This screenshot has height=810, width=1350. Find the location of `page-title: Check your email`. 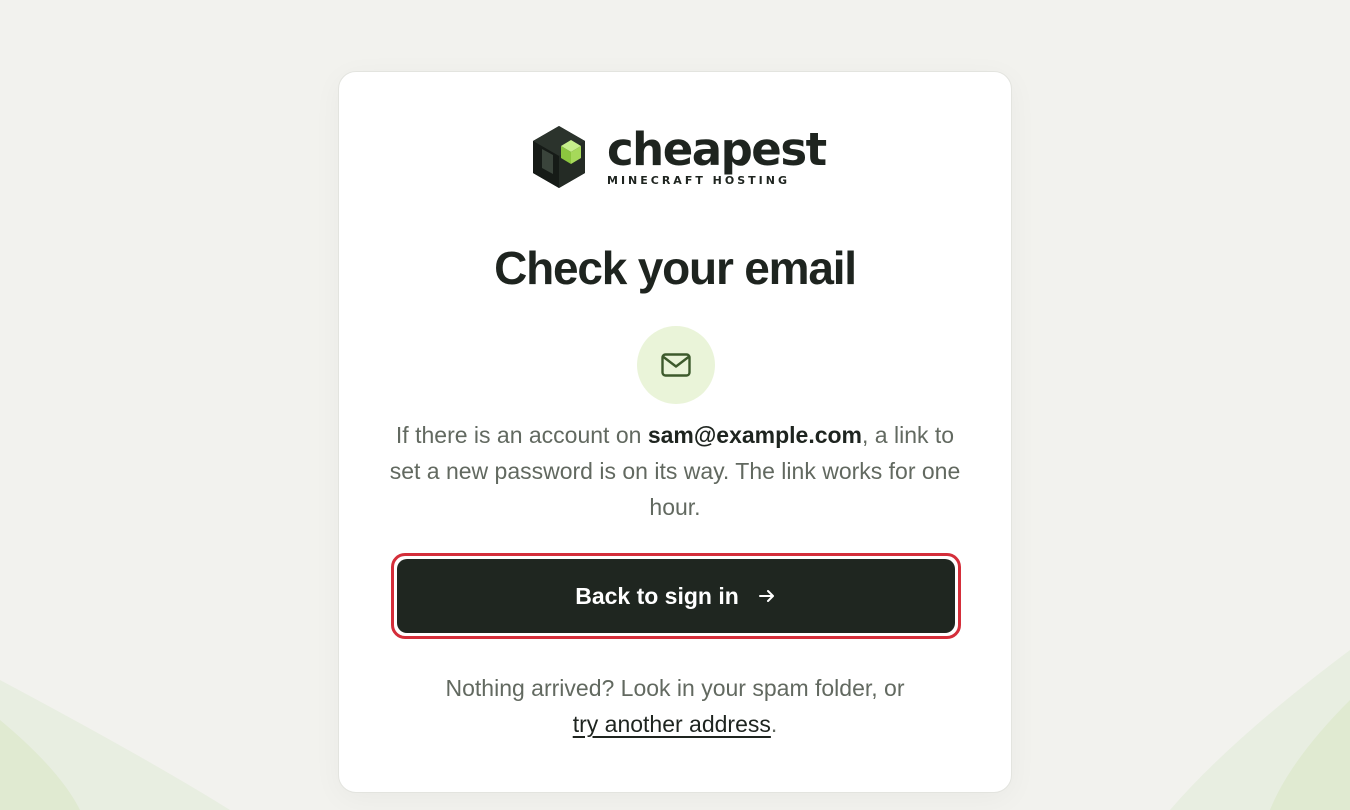

page-title: Check your email is located at coordinates (675, 268).